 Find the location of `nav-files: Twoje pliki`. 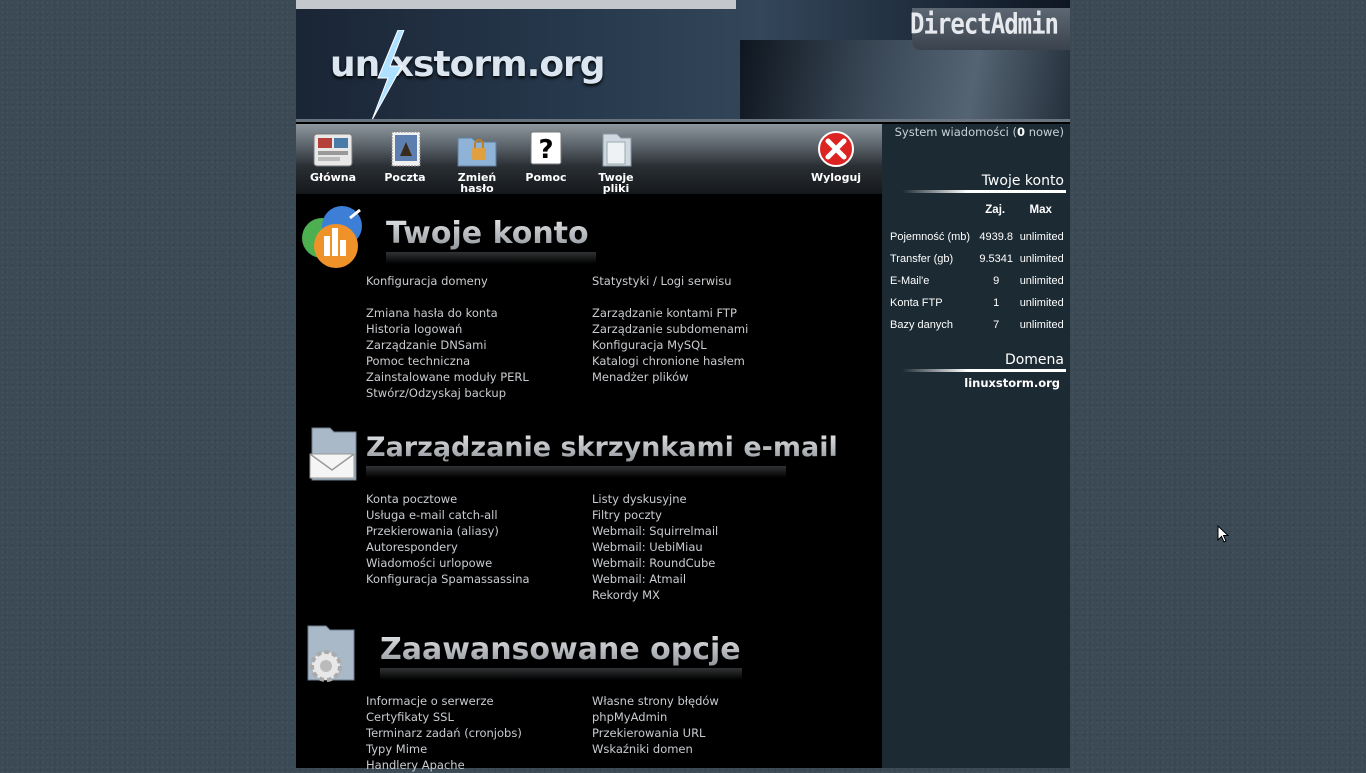

nav-files: Twoje pliki is located at coordinates (616, 162).